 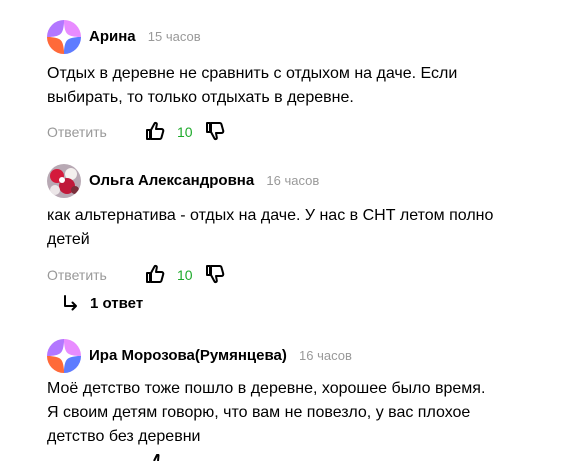 I want to click on comment-header: Ольга Александровна 16 часов, so click(x=297, y=182).